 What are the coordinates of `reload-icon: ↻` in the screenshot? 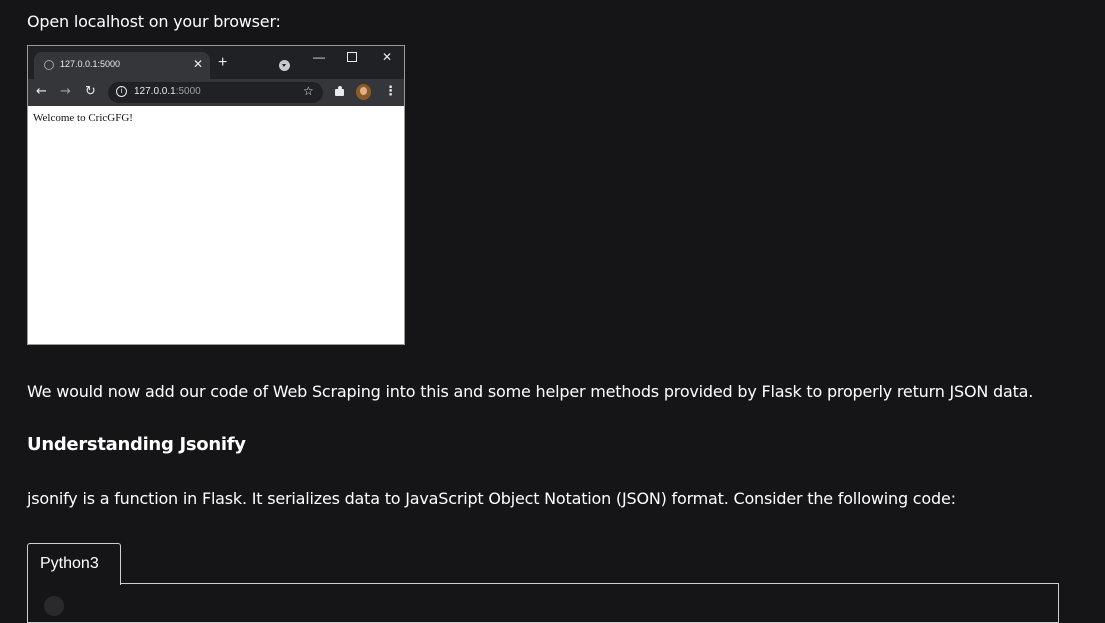 It's located at (90, 91).